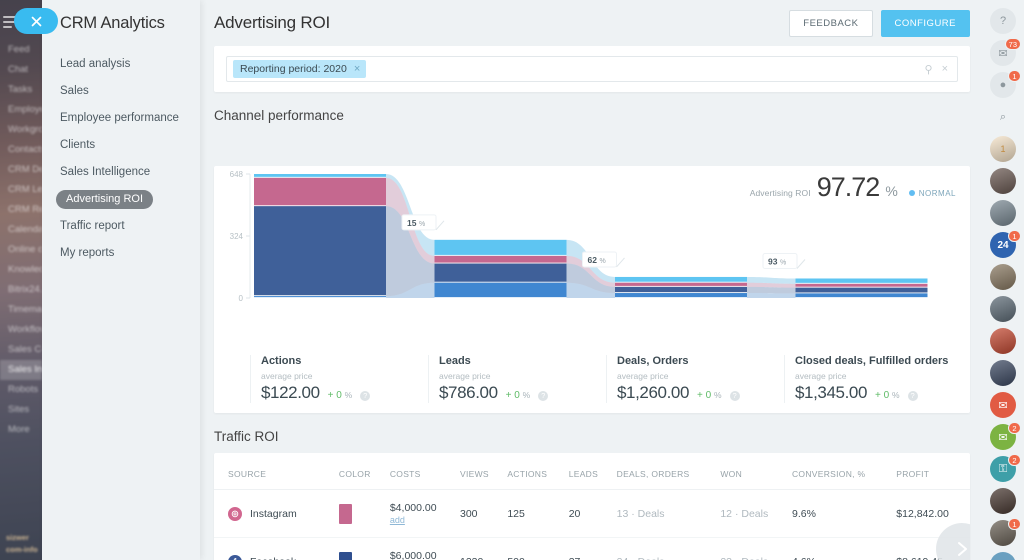 This screenshot has height=560, width=1024. Describe the element at coordinates (840, 471) in the screenshot. I see `table-column-header: CONVERSION, %` at that location.